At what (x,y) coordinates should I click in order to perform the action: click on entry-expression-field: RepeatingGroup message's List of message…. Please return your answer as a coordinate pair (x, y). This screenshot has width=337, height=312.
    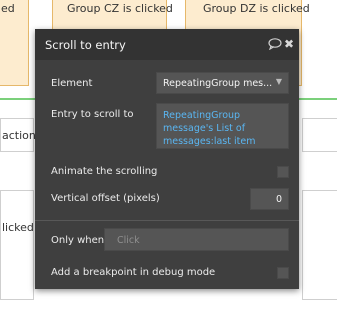
    Looking at the image, I should click on (222, 126).